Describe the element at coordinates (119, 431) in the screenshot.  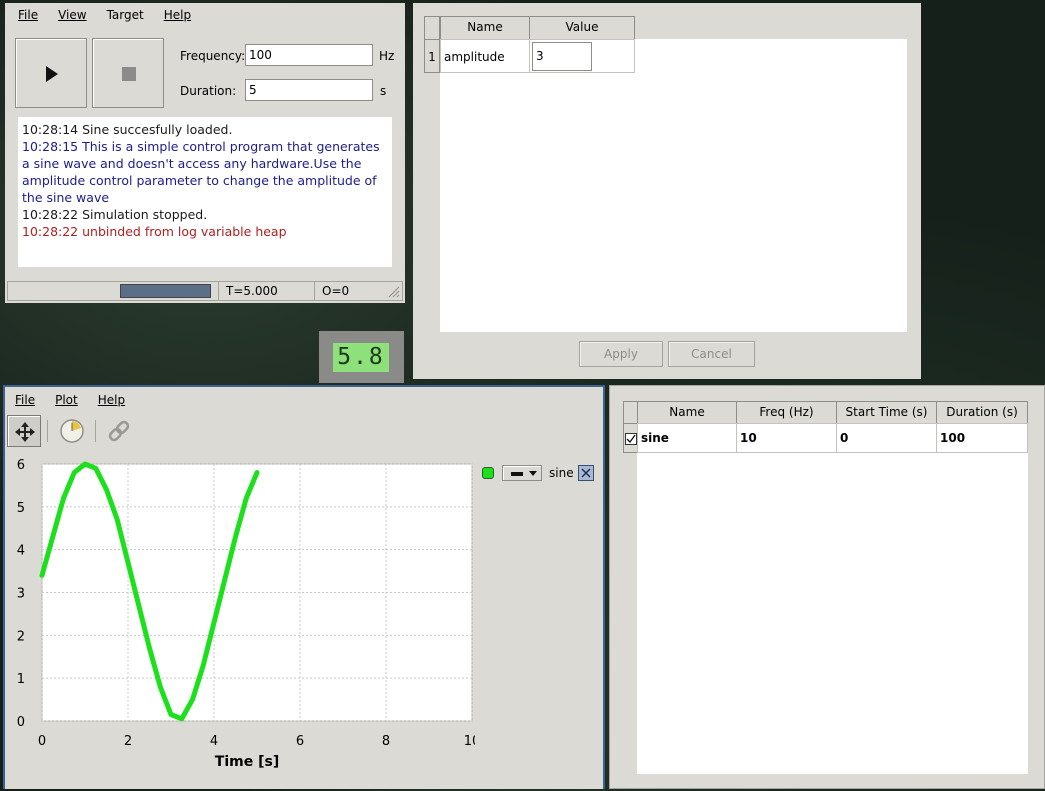
I see `link-icon` at that location.